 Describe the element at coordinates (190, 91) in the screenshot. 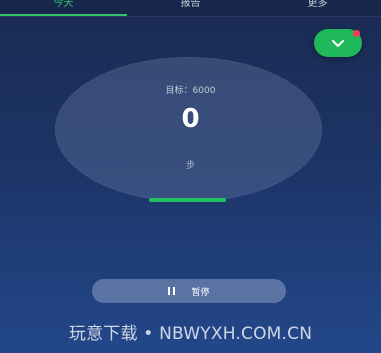

I see `goal-label: 目标：6000` at that location.